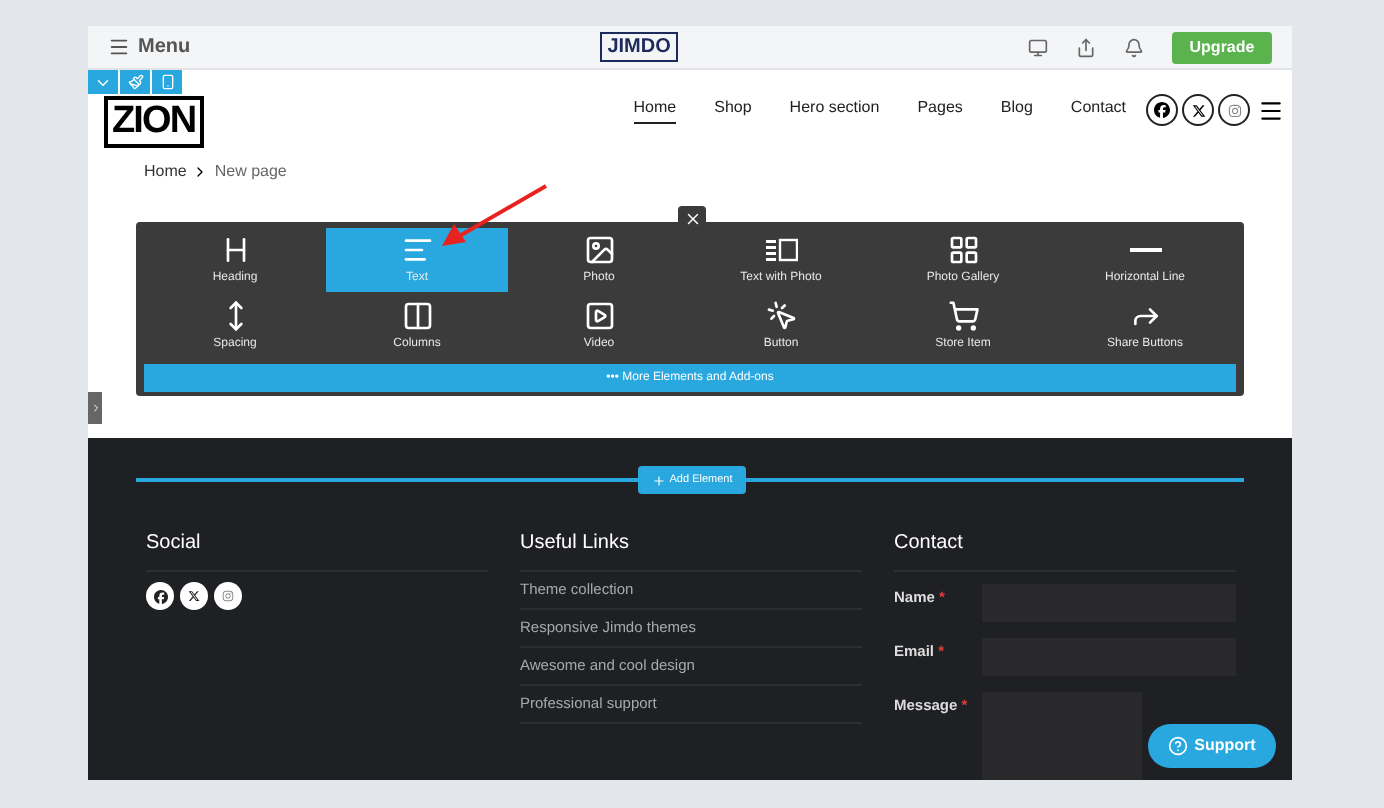  Describe the element at coordinates (1145, 249) in the screenshot. I see `line-icon` at that location.